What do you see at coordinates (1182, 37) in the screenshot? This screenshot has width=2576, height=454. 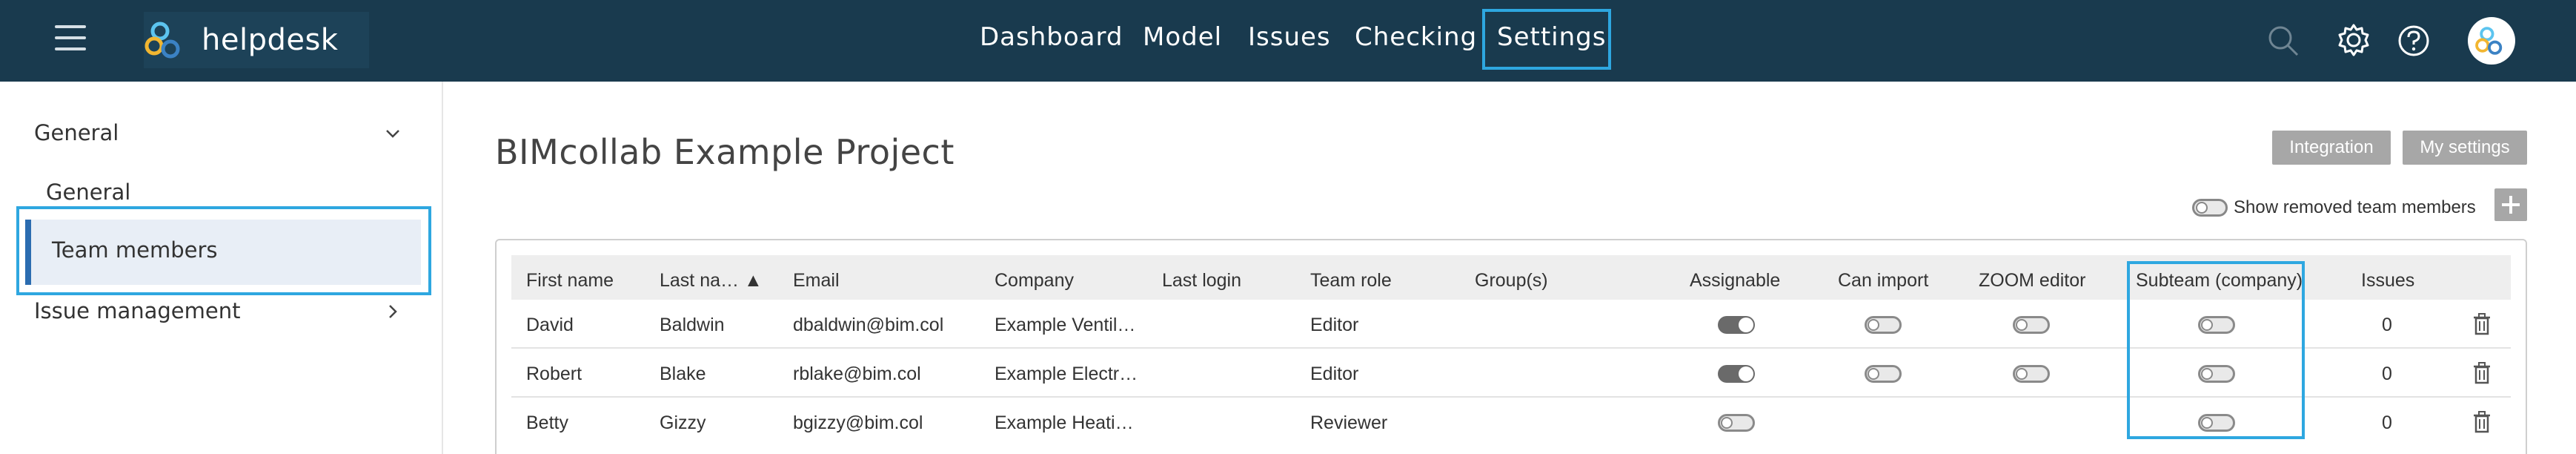 I see `nav-model: Model` at bounding box center [1182, 37].